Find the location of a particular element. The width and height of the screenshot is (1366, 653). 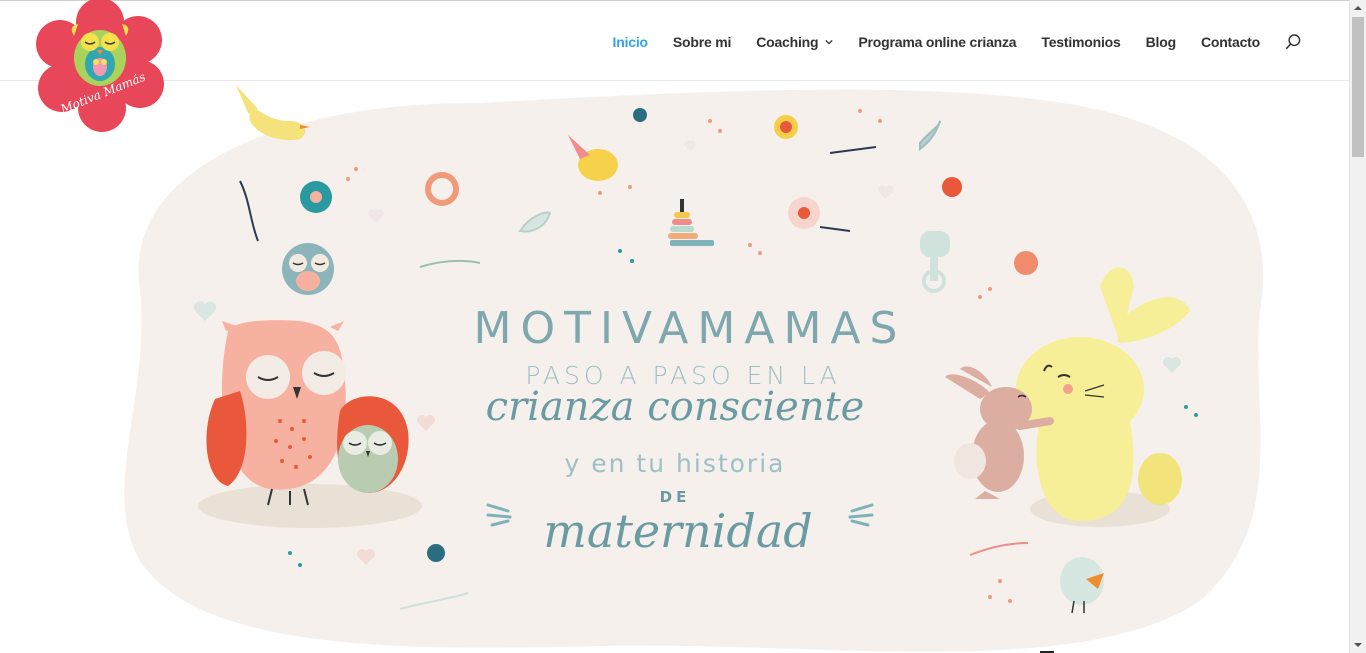

hero-script-maternidad: maternidad is located at coordinates (678, 531).